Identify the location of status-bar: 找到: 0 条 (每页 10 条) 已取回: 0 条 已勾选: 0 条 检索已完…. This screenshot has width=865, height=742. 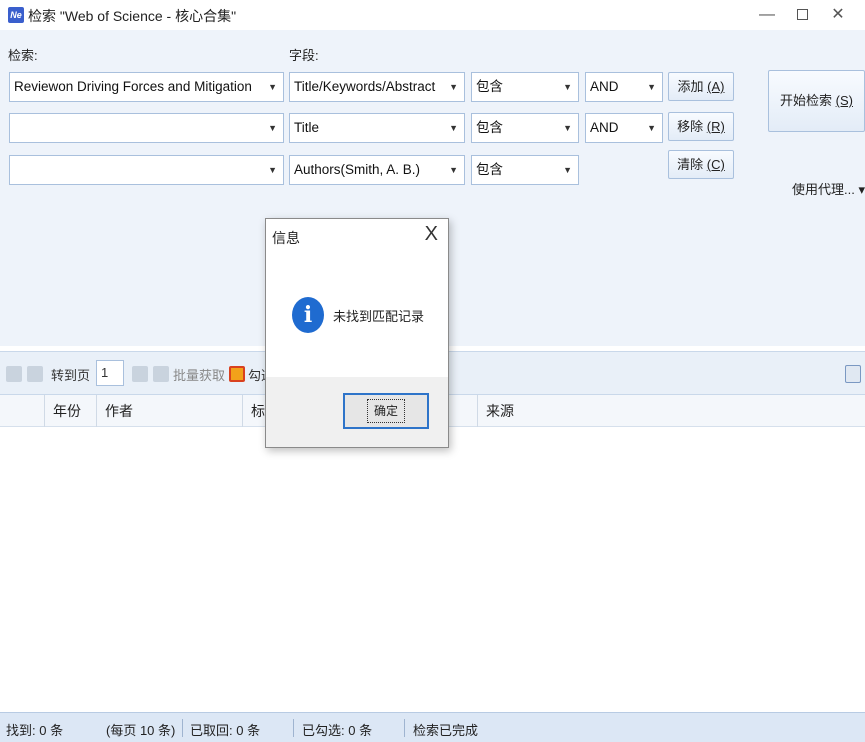
(432, 727).